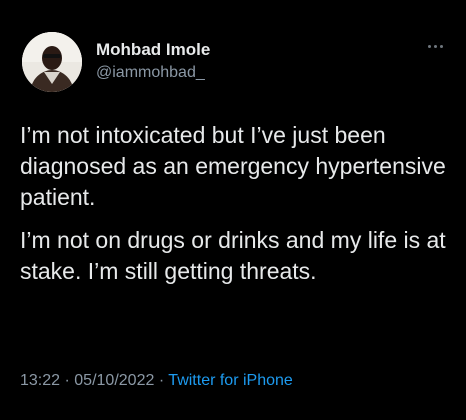  I want to click on tweet-date: 05/10/2022, so click(114, 380).